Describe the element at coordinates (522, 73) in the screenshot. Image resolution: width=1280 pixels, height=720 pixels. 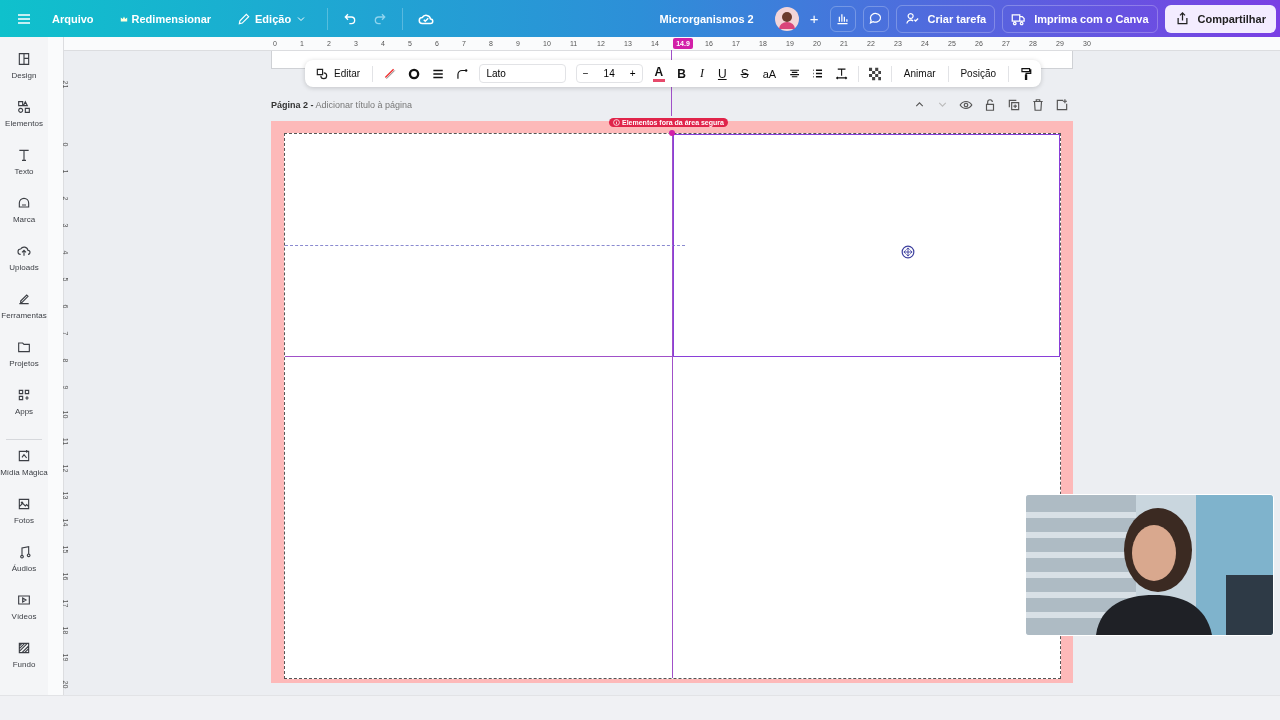
I see `font-field: Lato` at that location.